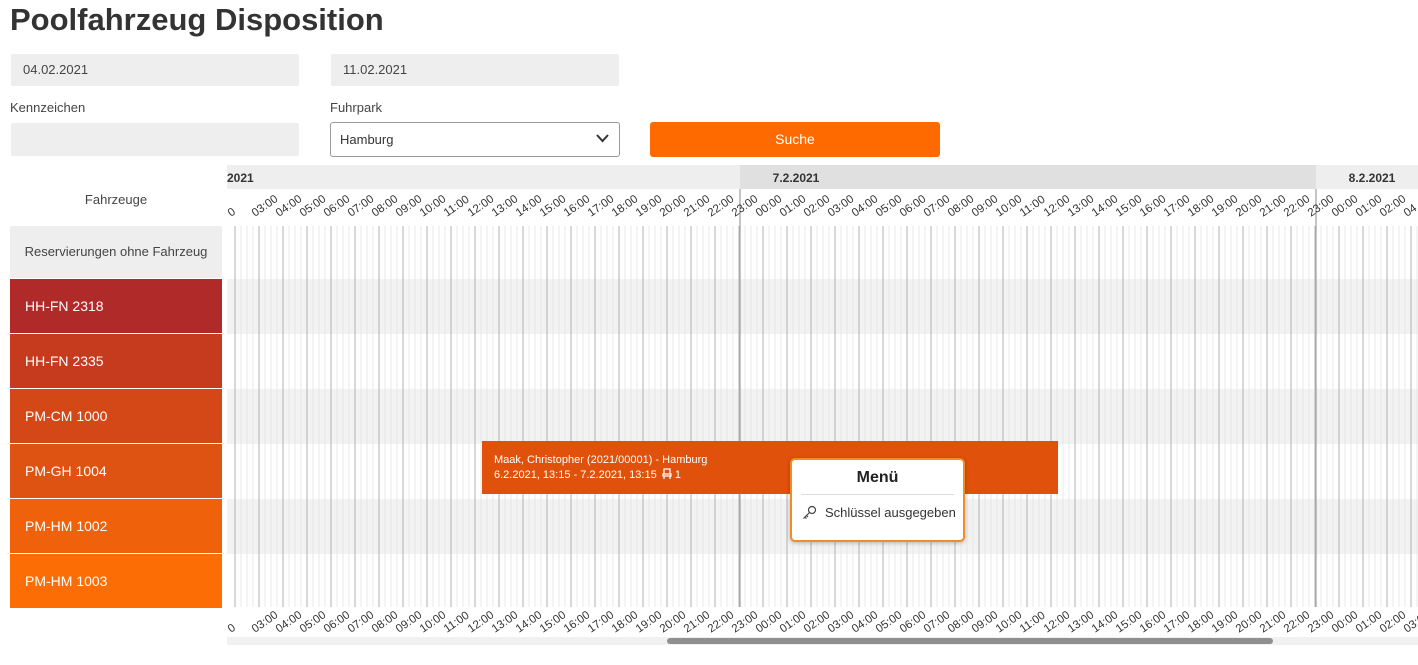 The width and height of the screenshot is (1418, 665). What do you see at coordinates (155, 139) in the screenshot?
I see `kennzeichen-input` at bounding box center [155, 139].